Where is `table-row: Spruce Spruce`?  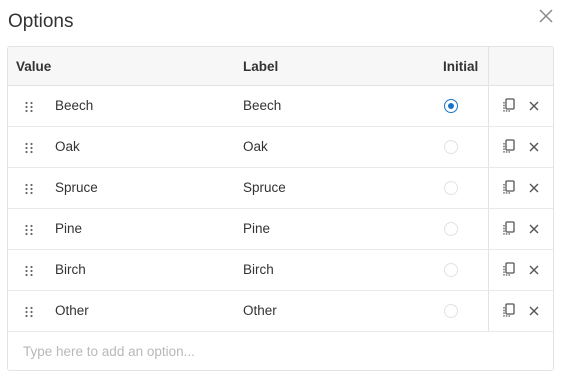
table-row: Spruce Spruce is located at coordinates (280, 188).